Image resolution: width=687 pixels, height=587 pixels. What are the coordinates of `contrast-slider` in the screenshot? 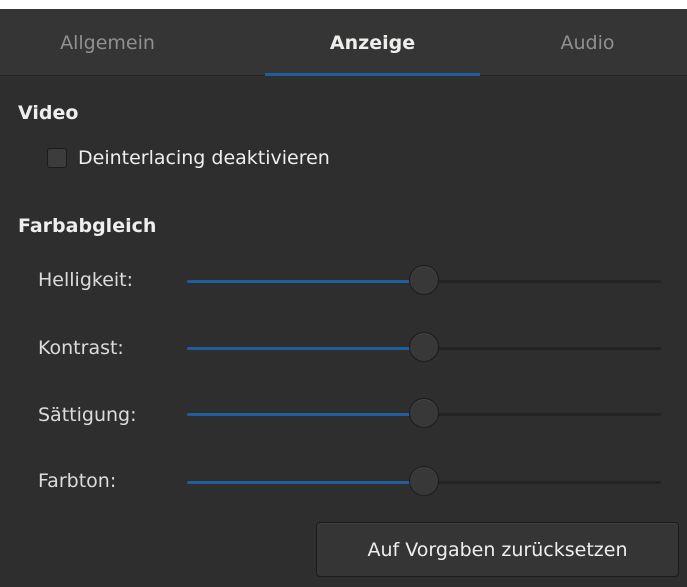 It's located at (424, 348).